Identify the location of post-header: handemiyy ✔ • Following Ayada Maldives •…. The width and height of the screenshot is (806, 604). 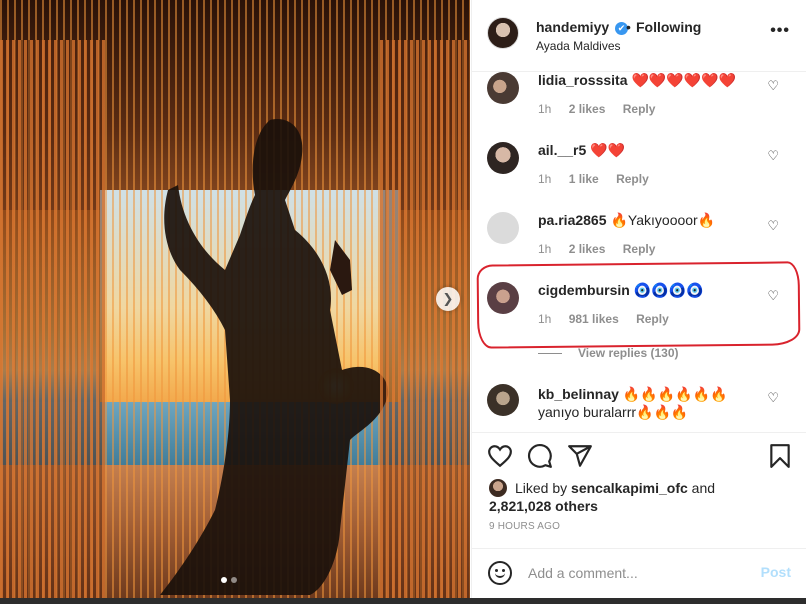
(639, 36).